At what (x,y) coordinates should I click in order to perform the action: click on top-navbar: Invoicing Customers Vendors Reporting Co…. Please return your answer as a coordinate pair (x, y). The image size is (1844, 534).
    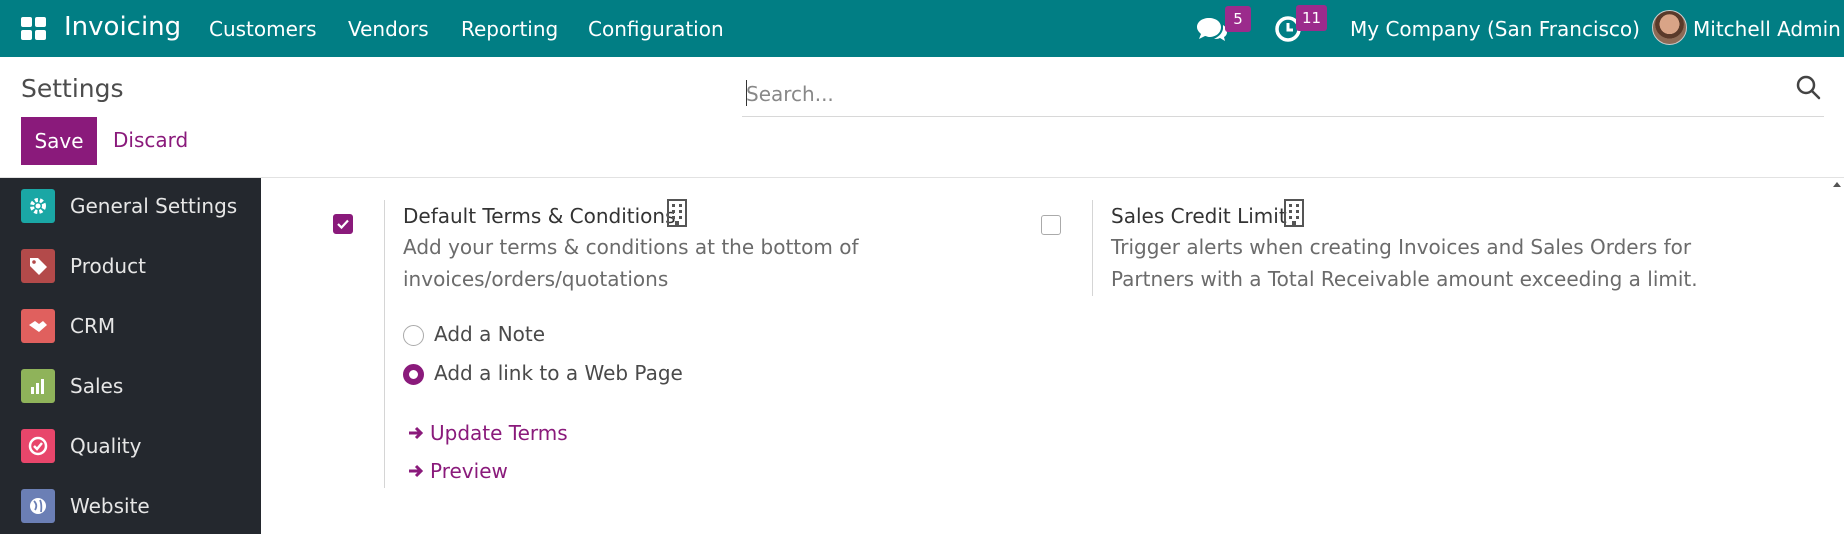
    Looking at the image, I should click on (922, 28).